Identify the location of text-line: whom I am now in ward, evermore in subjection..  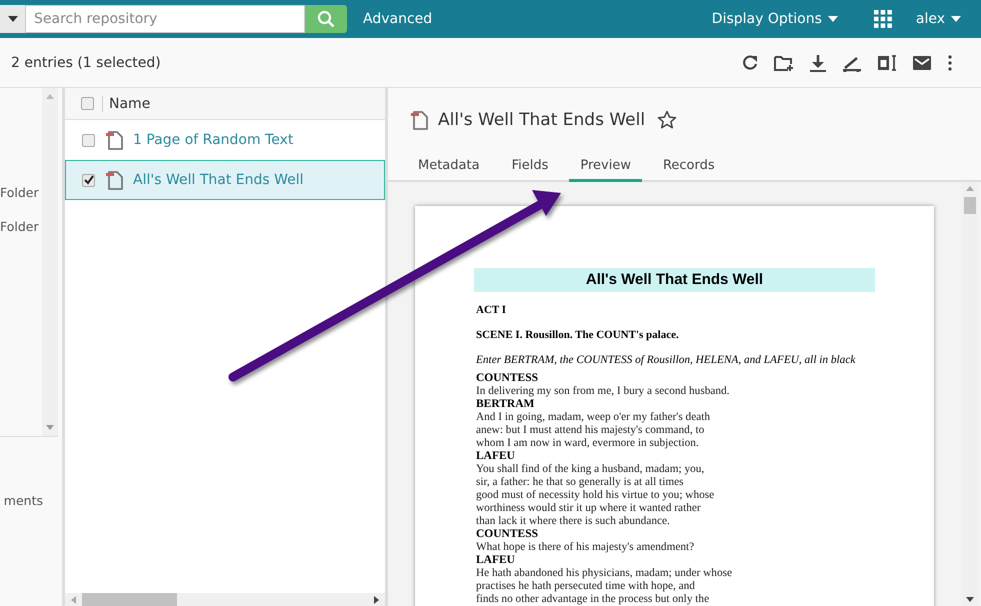
(588, 443).